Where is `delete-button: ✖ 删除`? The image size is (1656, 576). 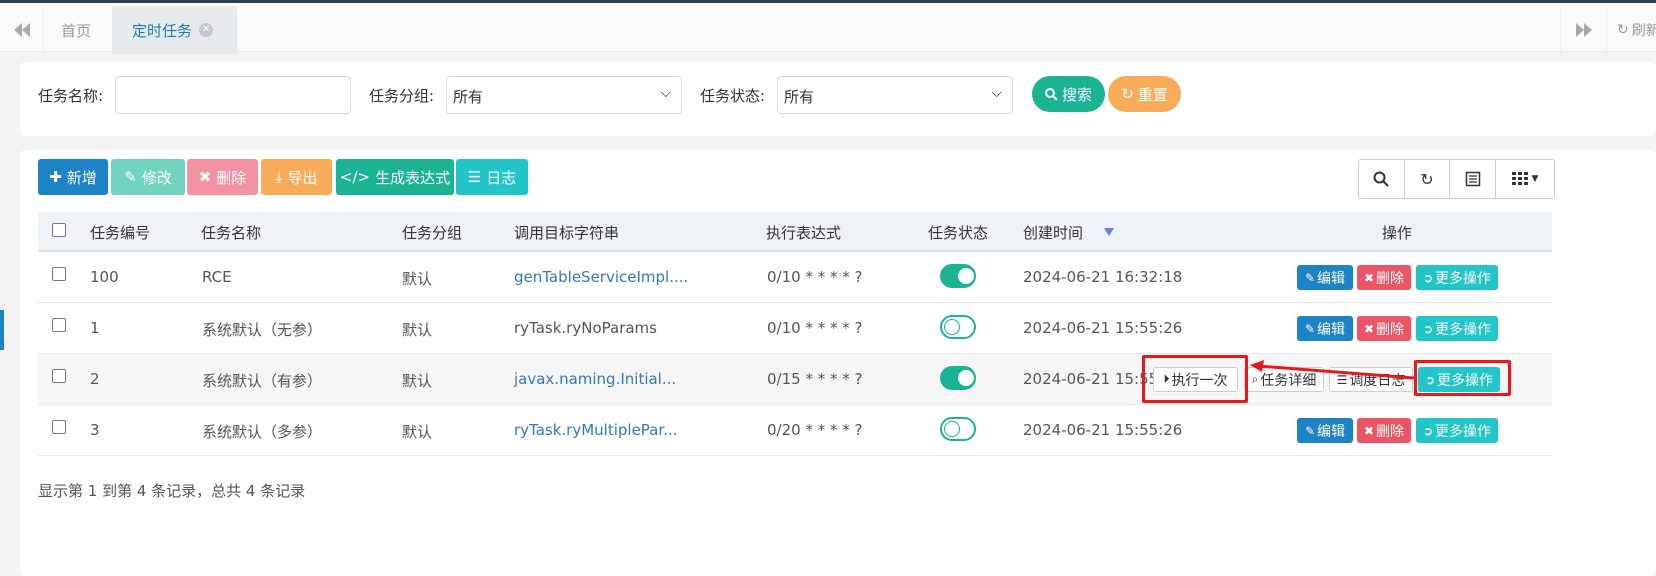
delete-button: ✖ 删除 is located at coordinates (222, 177).